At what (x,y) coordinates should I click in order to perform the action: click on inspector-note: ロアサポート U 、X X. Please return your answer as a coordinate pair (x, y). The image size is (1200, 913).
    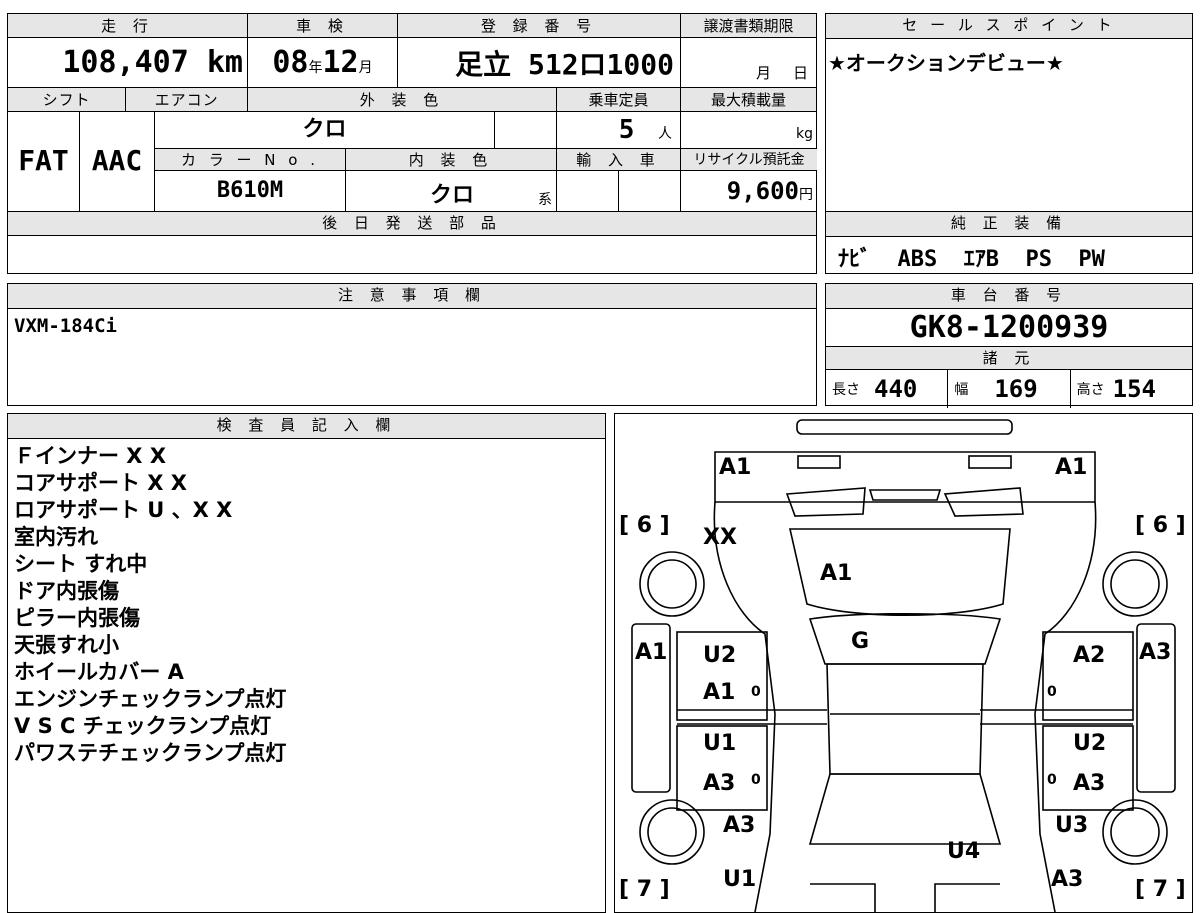
    Looking at the image, I should click on (123, 510).